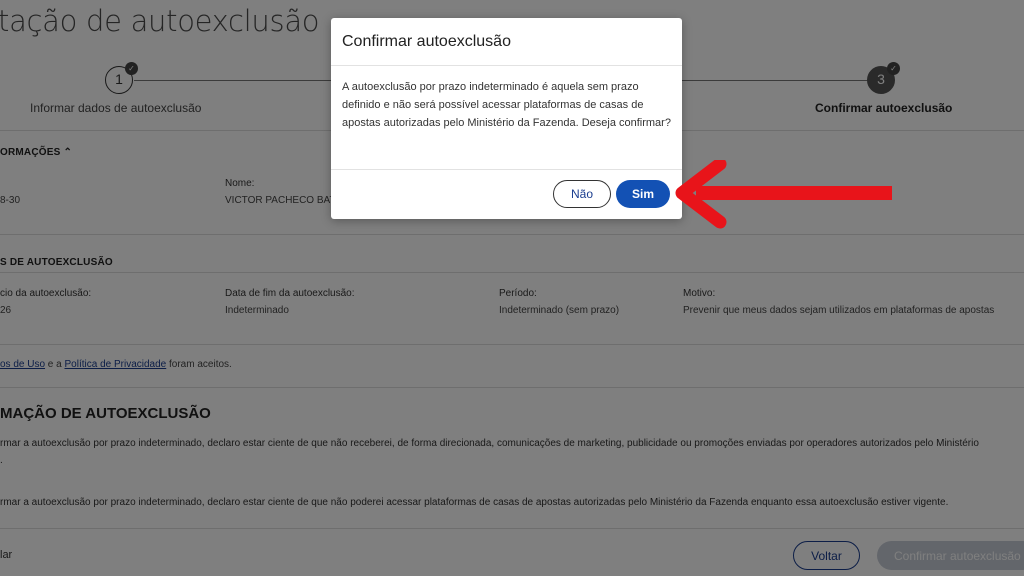 The image size is (1024, 576). I want to click on dialog-title: Confirmar autoexclusão, so click(426, 41).